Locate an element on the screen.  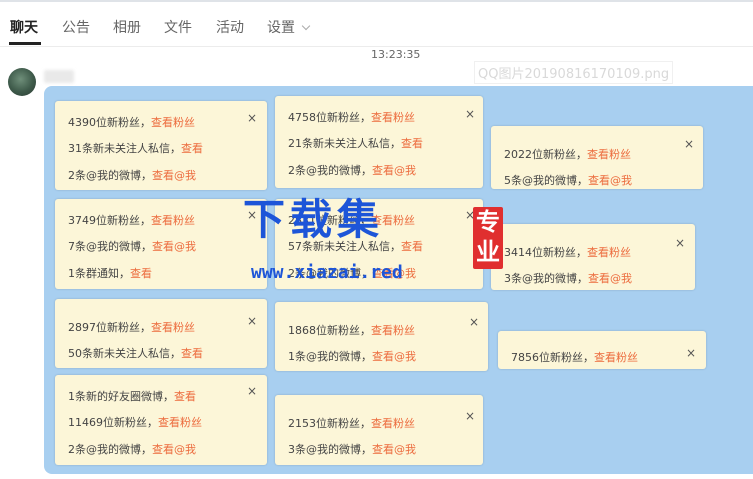
tab-settings: 设置 is located at coordinates (289, 27).